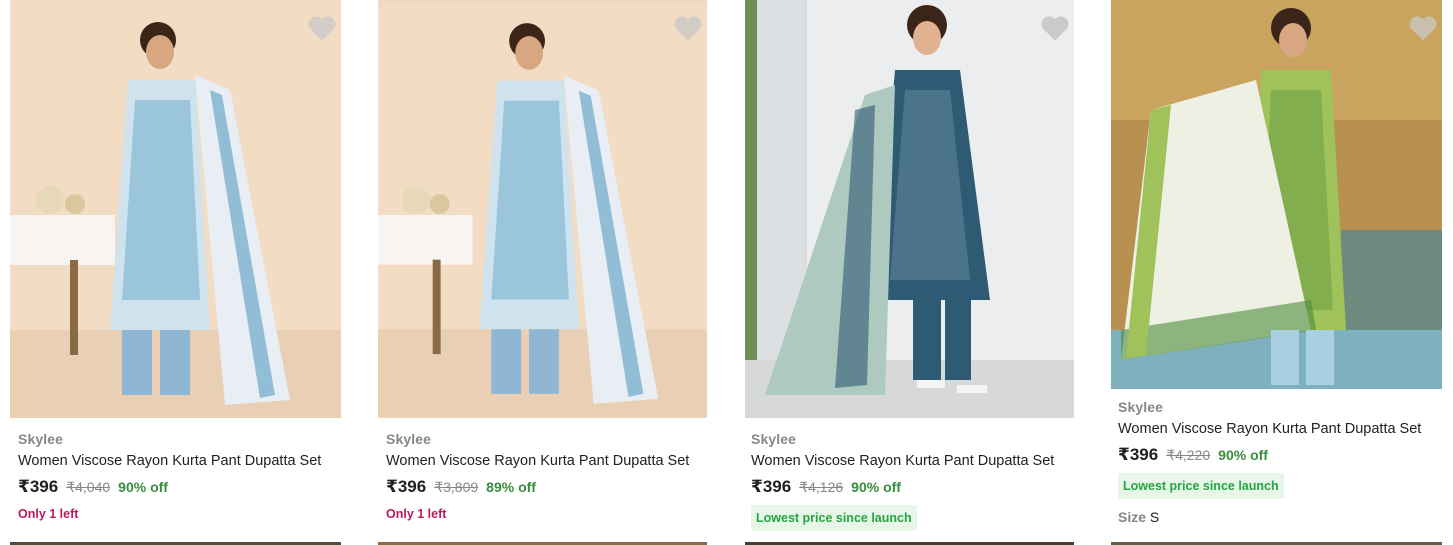 The height and width of the screenshot is (545, 1453). I want to click on product-discount: 89% off, so click(511, 487).